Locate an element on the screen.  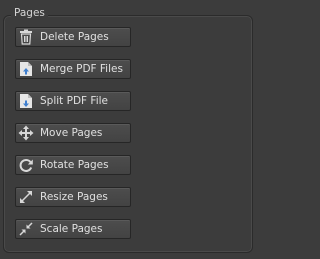
resize-icon is located at coordinates (26, 197).